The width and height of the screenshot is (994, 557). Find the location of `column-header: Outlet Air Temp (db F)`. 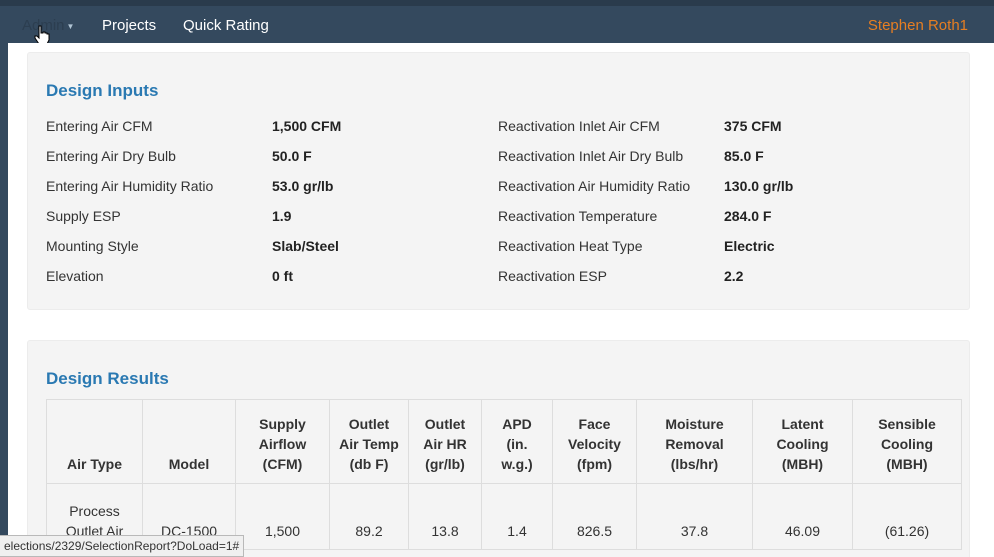

column-header: Outlet Air Temp (db F) is located at coordinates (369, 441).